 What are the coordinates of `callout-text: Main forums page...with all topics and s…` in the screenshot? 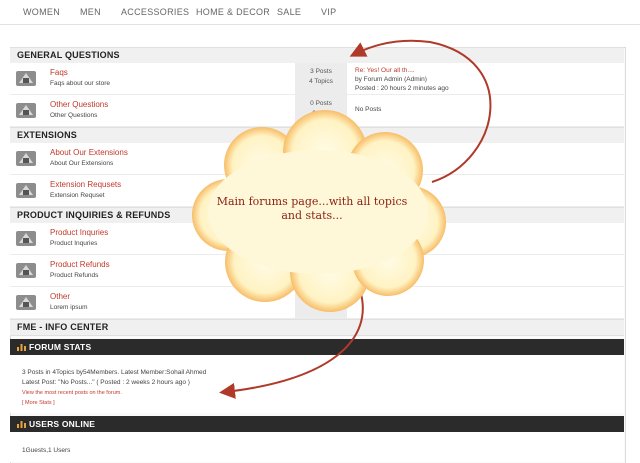 It's located at (312, 209).